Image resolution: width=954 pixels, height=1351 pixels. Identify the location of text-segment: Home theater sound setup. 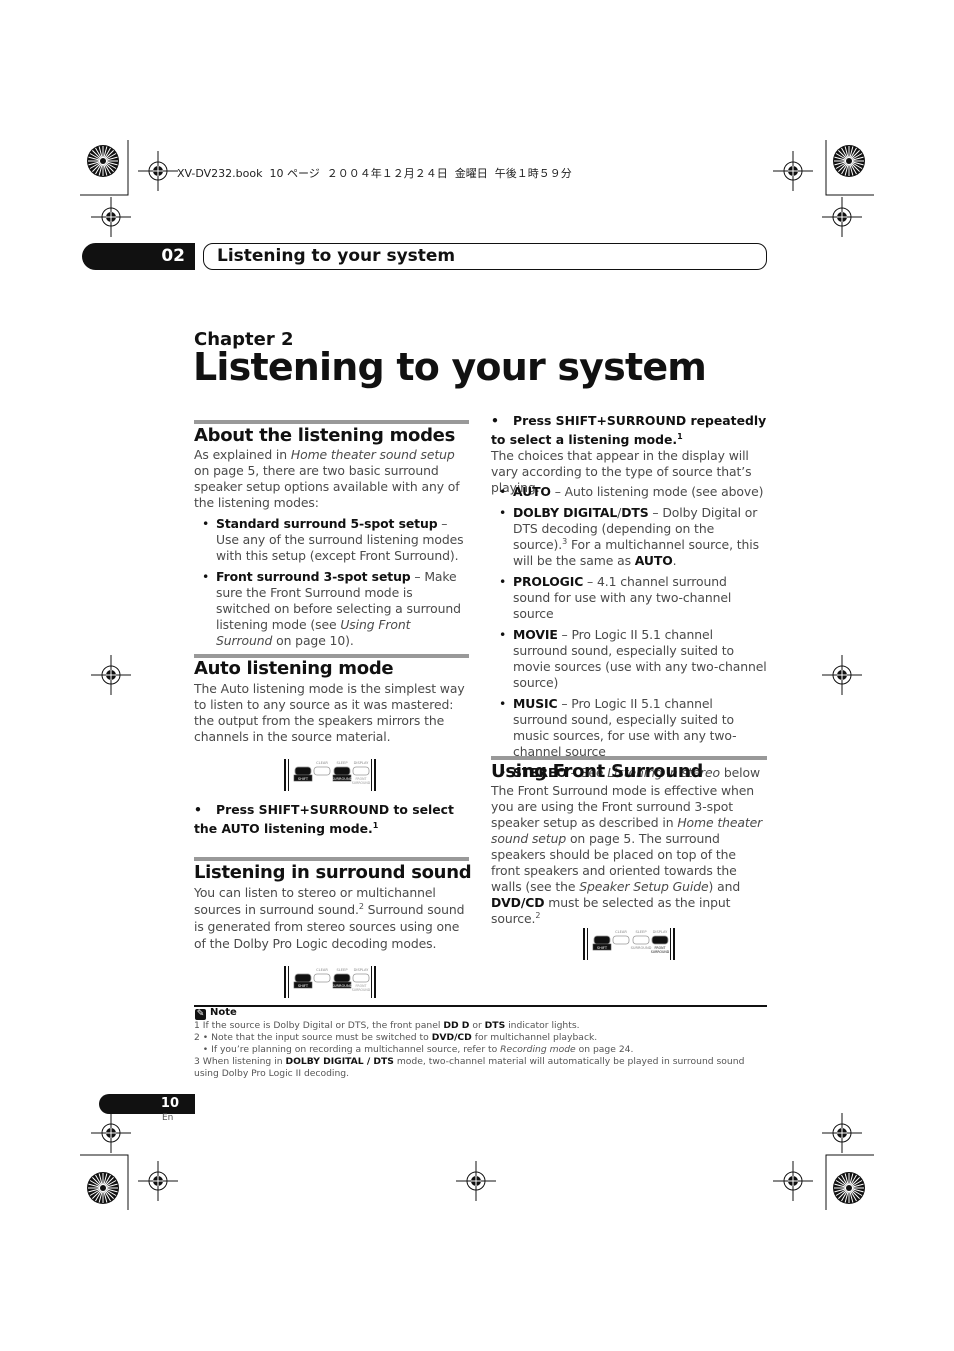
(372, 454).